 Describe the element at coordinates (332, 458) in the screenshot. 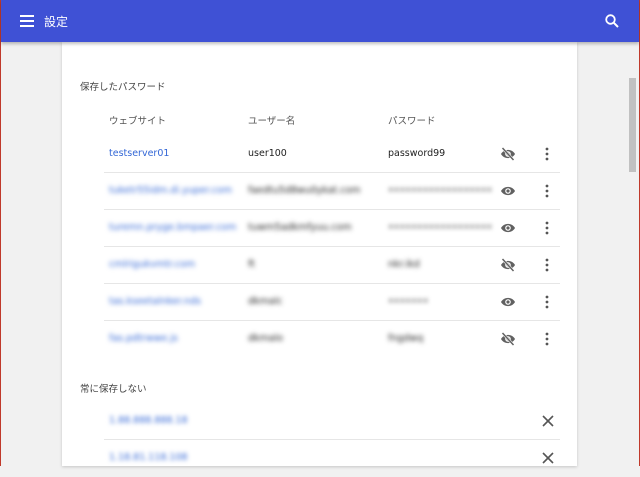

I see `exception-row: 1.18.81.118.108` at that location.